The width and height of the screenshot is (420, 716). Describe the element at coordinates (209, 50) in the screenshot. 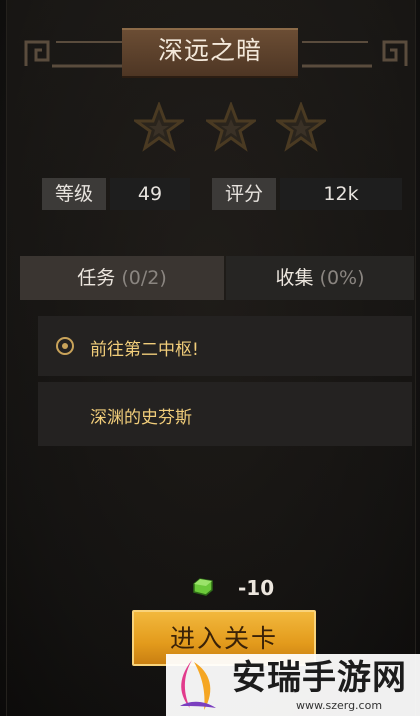

I see `level-title: 深远之暗` at that location.